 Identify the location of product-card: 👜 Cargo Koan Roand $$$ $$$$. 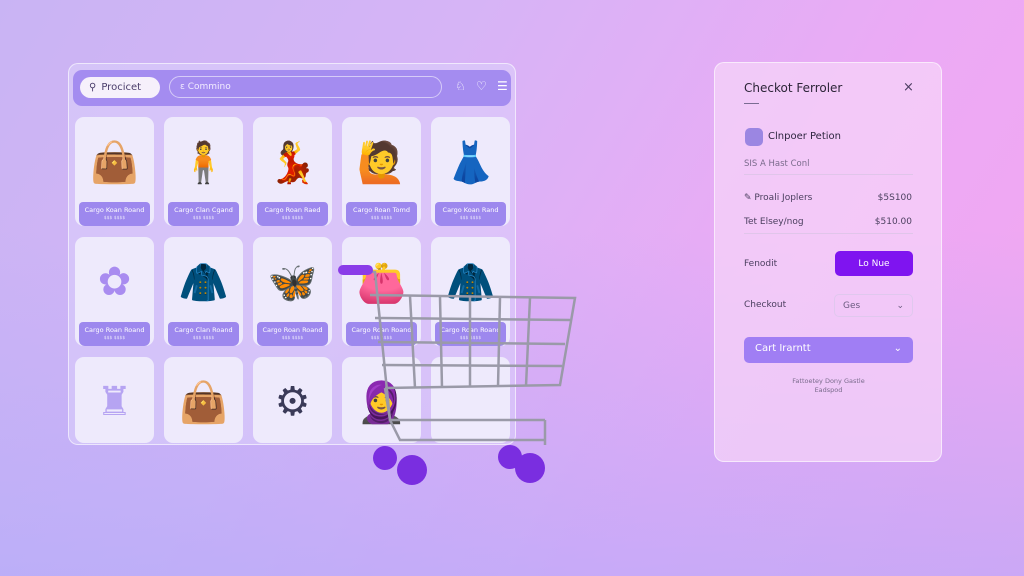
(114, 171).